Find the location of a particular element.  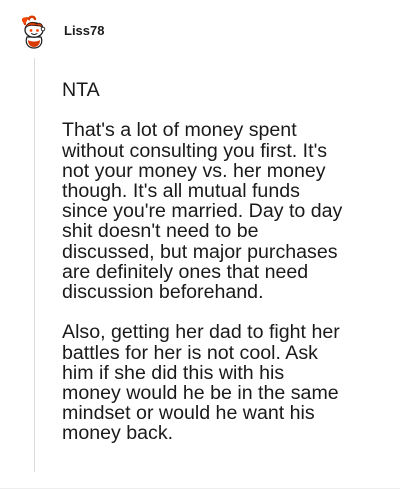

comment-paragraph: NTA is located at coordinates (81, 90).